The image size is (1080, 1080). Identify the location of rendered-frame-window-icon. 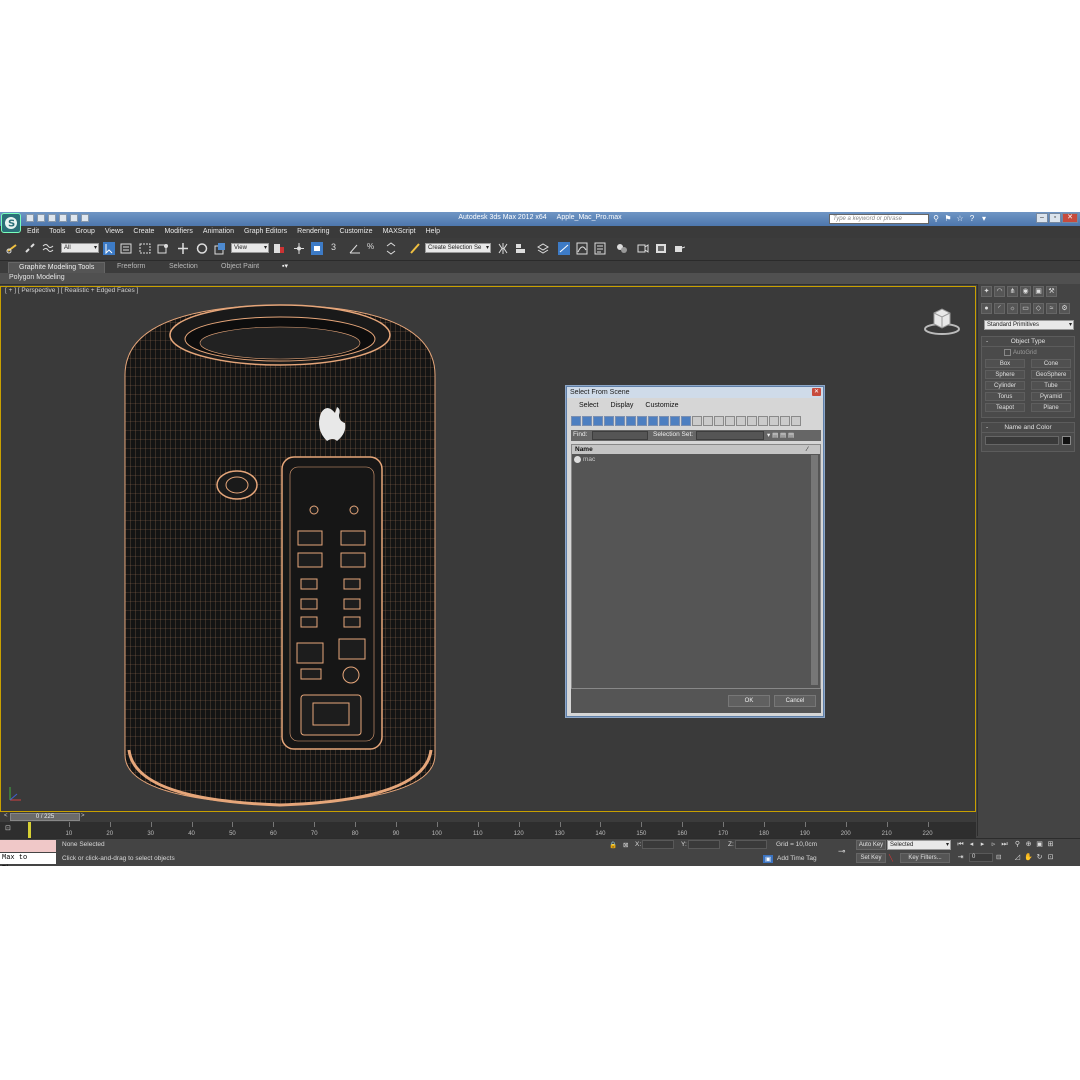
(661, 248).